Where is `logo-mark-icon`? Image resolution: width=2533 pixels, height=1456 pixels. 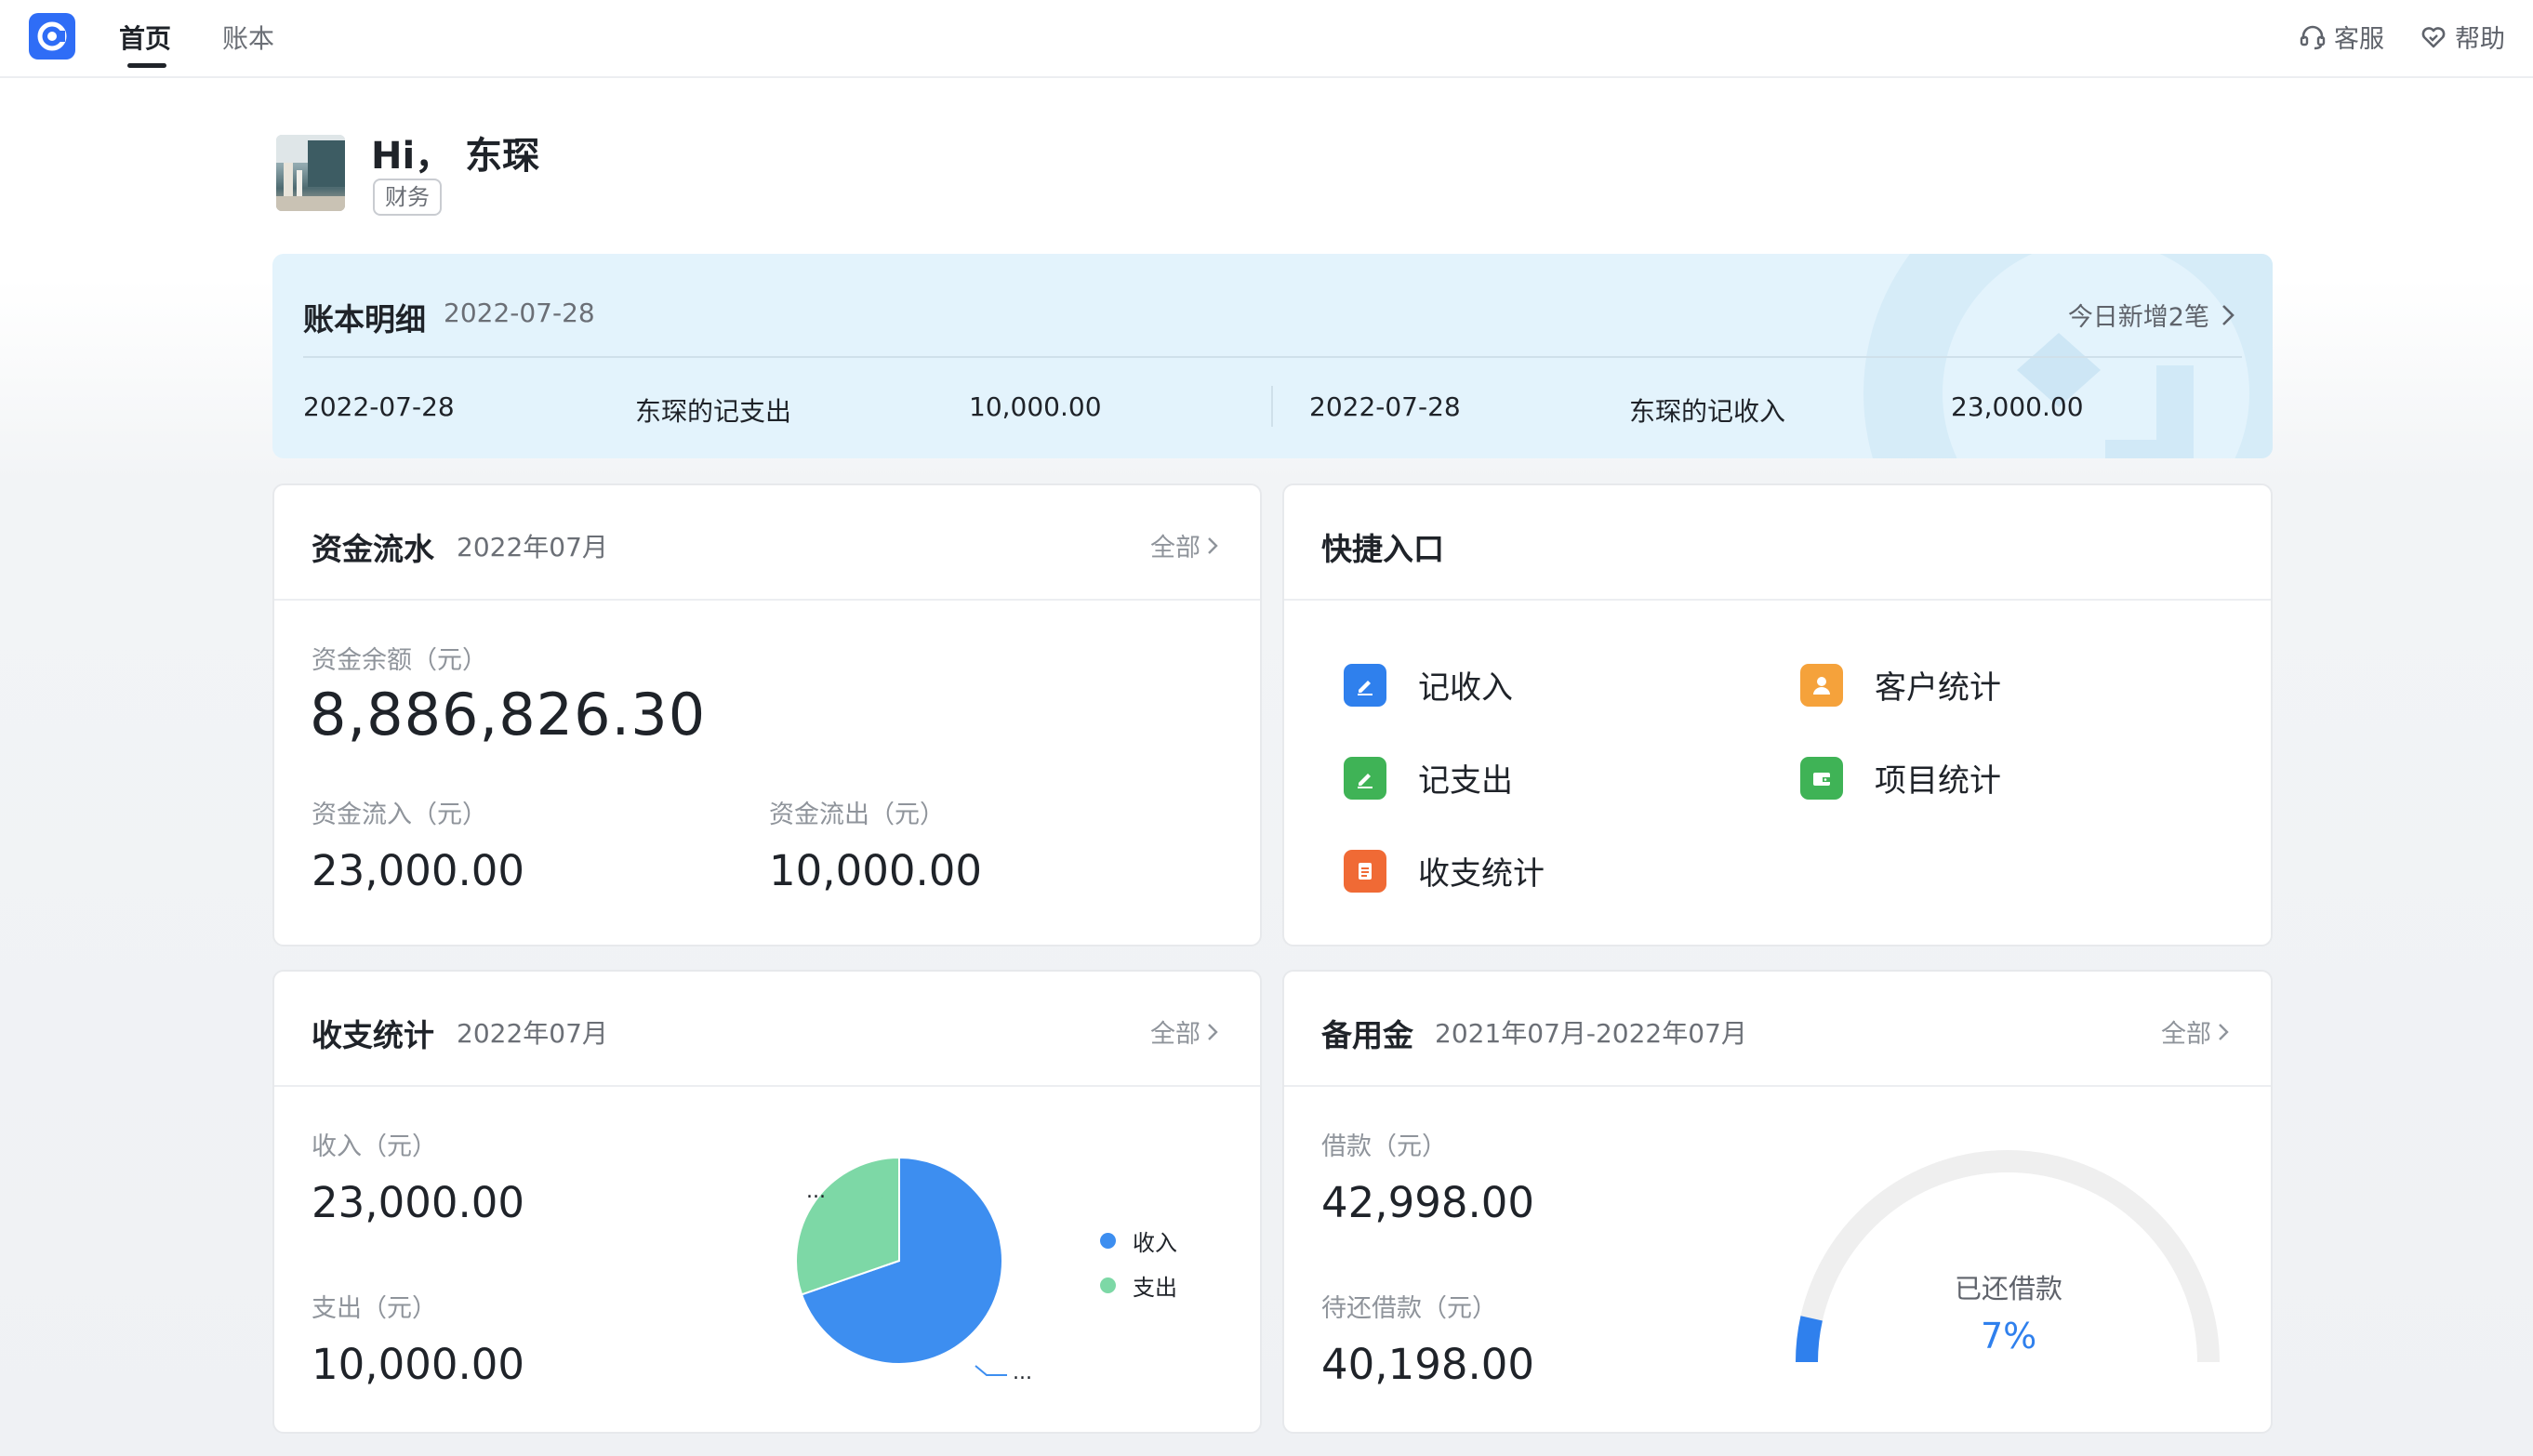 logo-mark-icon is located at coordinates (52, 36).